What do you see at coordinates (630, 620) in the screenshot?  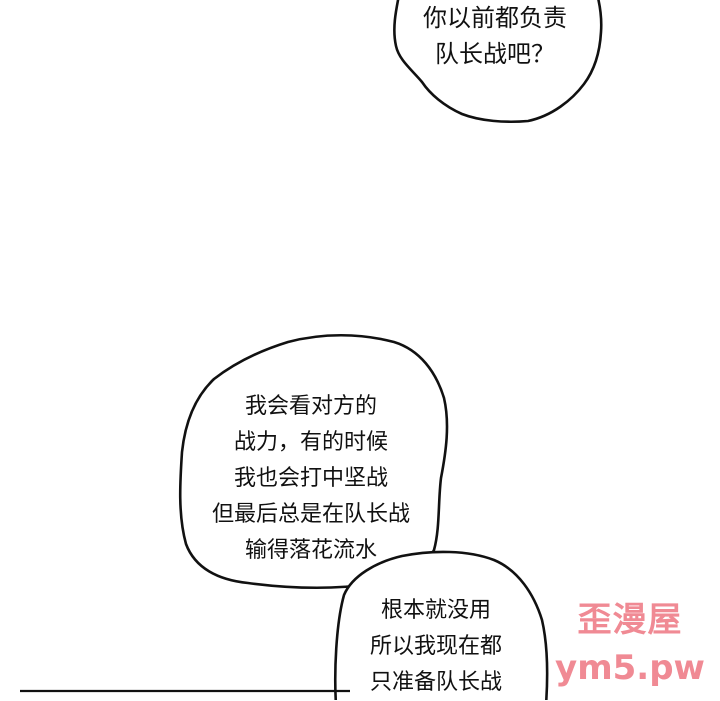 I see `watermark-logo-text: 歪漫屋` at bounding box center [630, 620].